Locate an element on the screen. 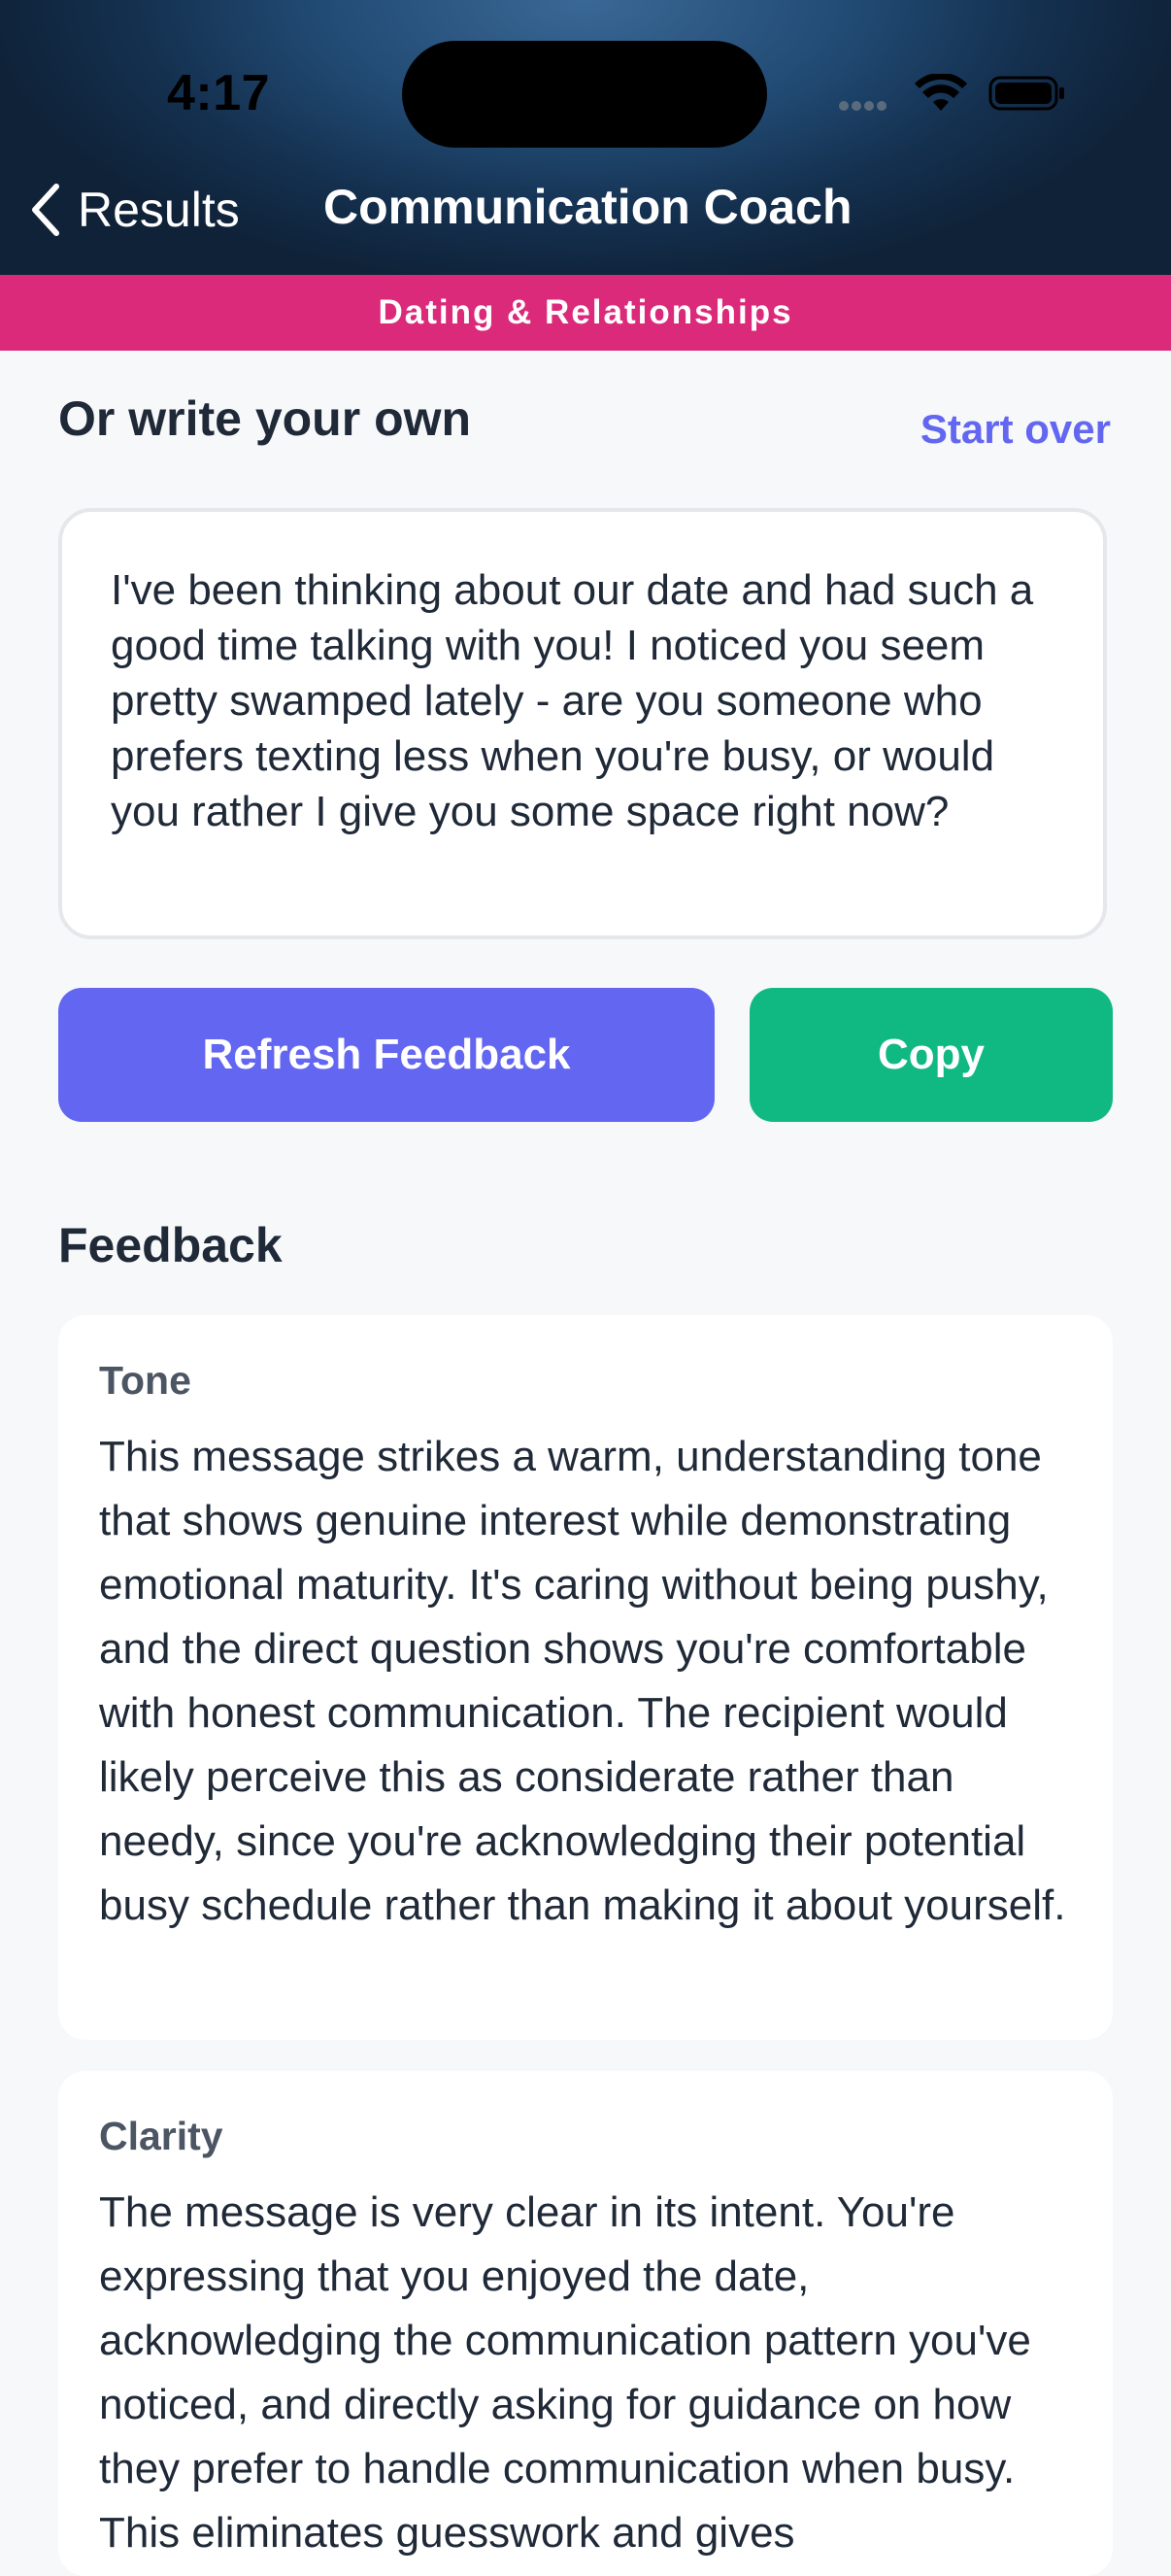  navigation-header: 4:17 Results Communication Coach is located at coordinates (585, 137).